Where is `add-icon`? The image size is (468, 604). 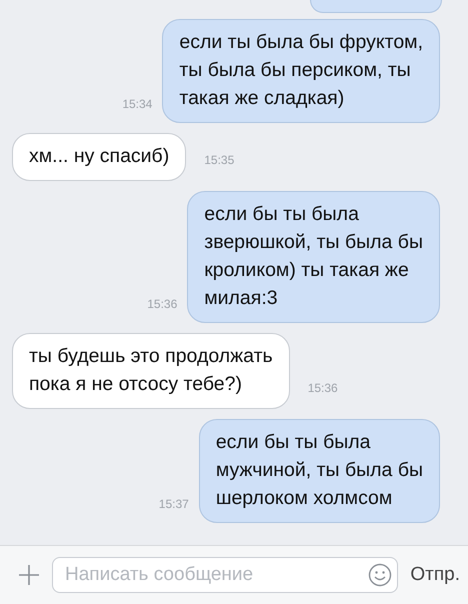 add-icon is located at coordinates (29, 575).